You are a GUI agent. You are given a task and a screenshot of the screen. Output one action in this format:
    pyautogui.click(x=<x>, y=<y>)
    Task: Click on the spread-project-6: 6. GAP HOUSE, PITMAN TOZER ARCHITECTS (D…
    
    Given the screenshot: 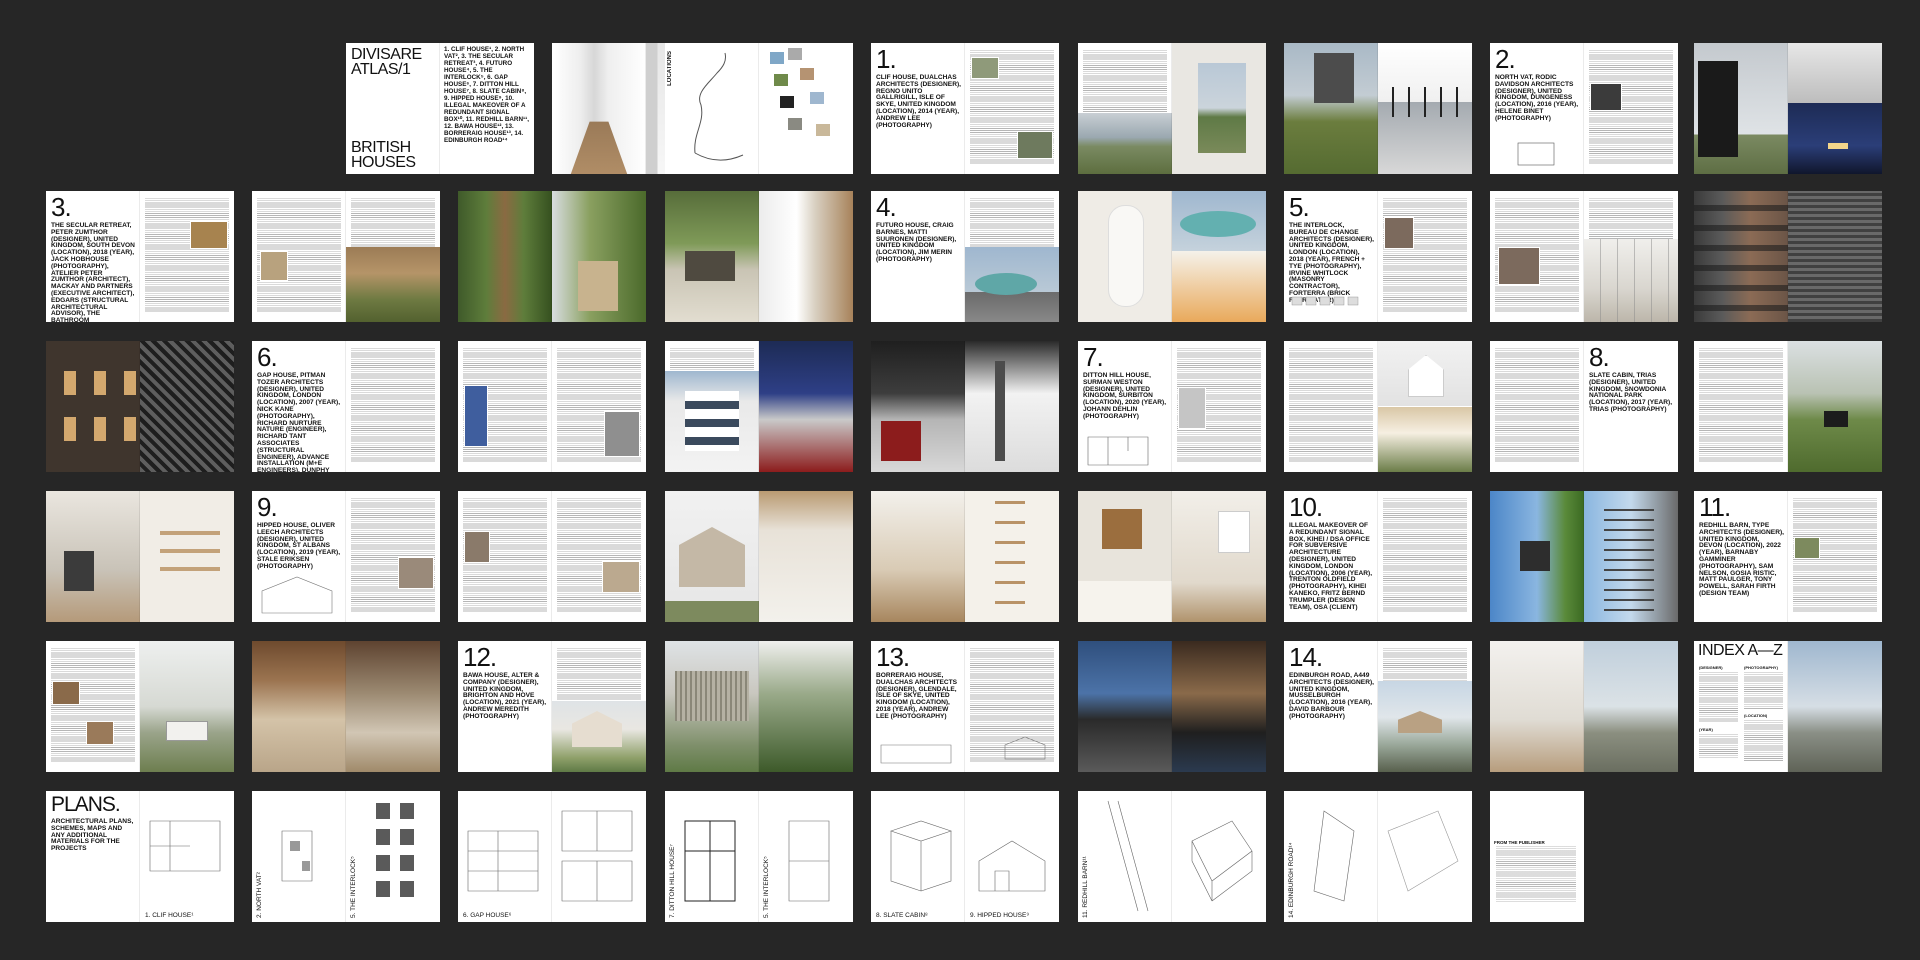 What is the action you would take?
    pyautogui.click(x=346, y=406)
    